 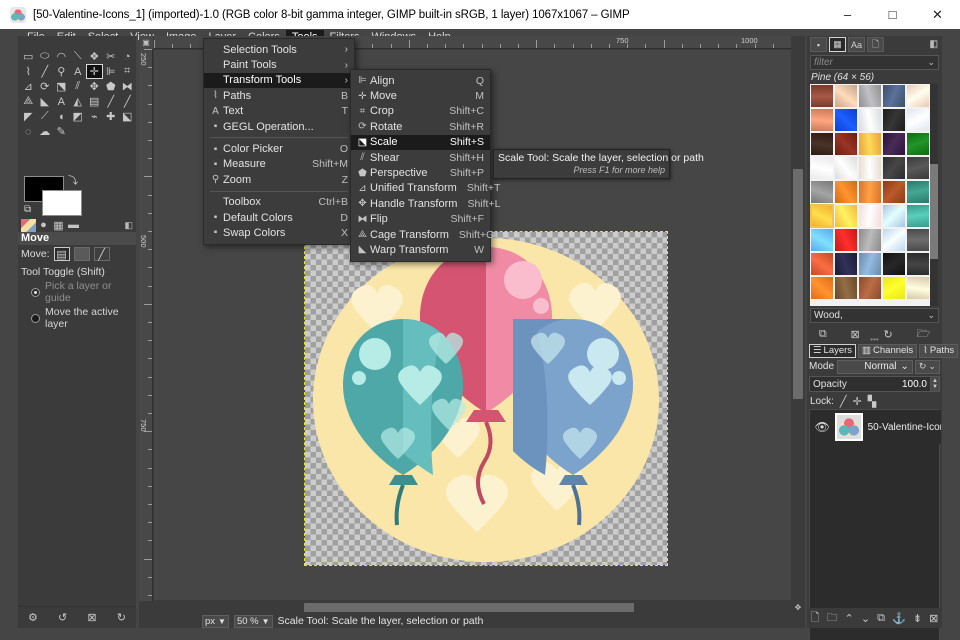 I want to click on chevron-down-icon: ⌄, so click(x=931, y=315).